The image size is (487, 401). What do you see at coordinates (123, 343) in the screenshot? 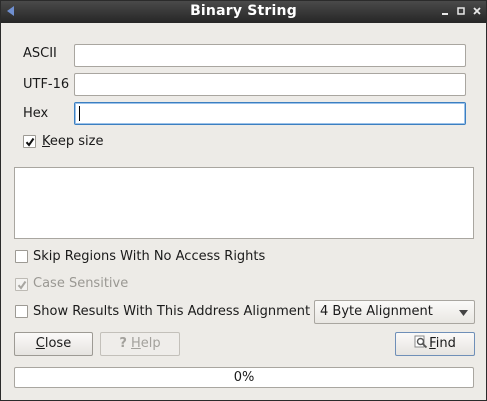
I see `help-icon: ?` at bounding box center [123, 343].